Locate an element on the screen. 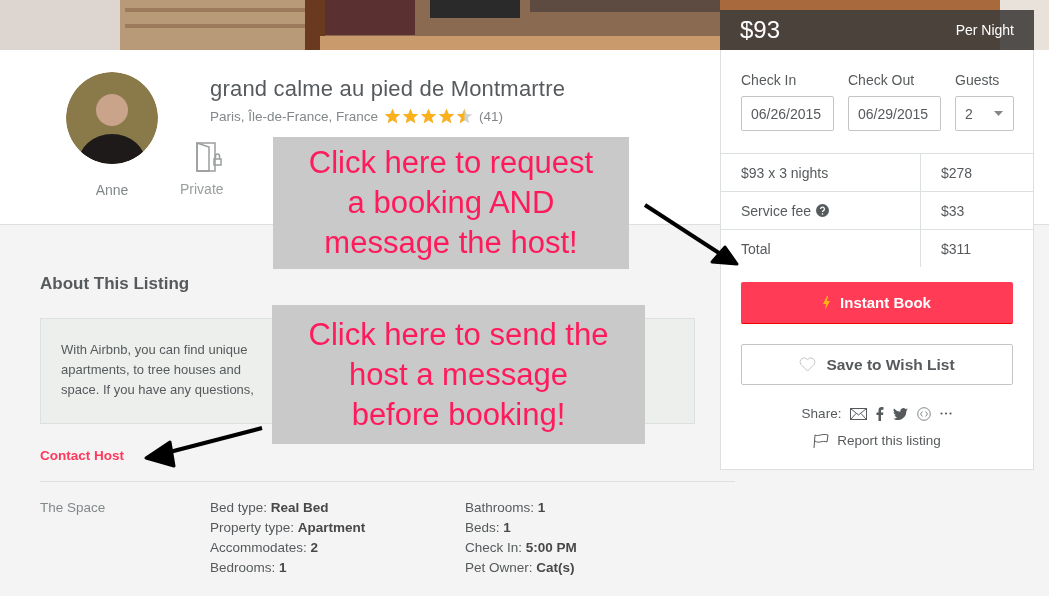  price-amount: $311 is located at coordinates (956, 248).